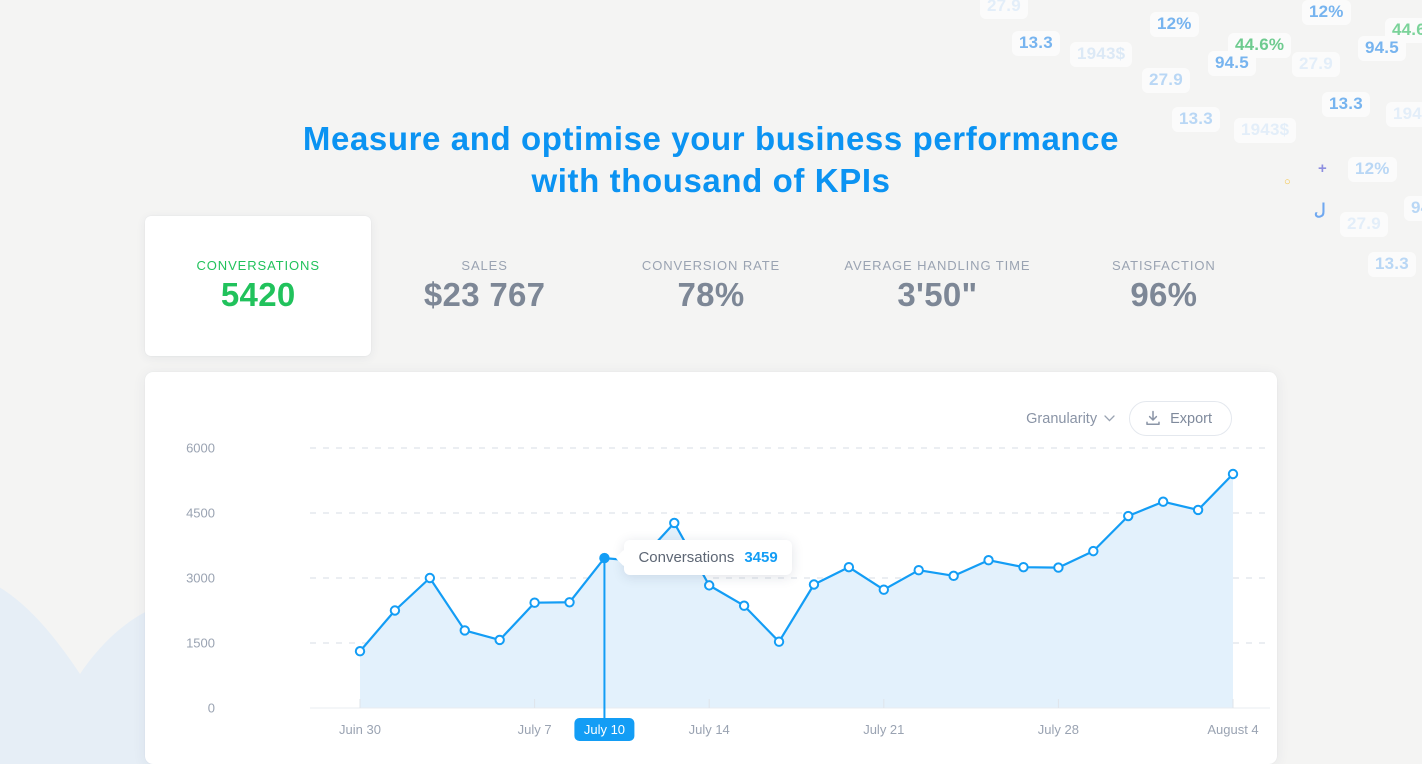 The height and width of the screenshot is (764, 1422). What do you see at coordinates (686, 558) in the screenshot?
I see `tooltip-label: Conversations` at bounding box center [686, 558].